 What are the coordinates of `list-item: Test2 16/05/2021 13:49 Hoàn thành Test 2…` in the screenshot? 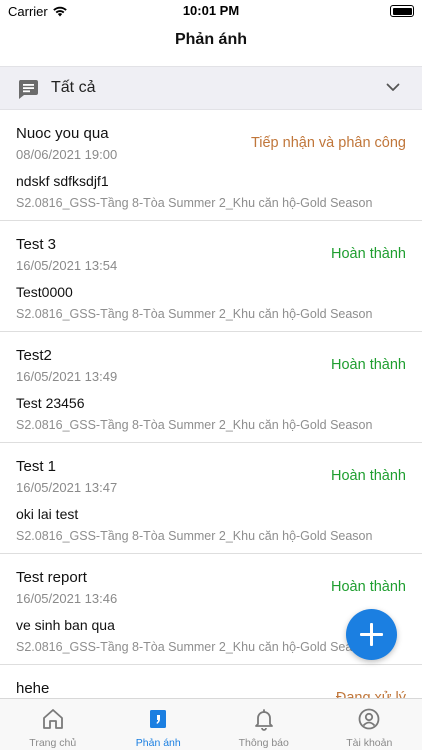 It's located at (211, 387).